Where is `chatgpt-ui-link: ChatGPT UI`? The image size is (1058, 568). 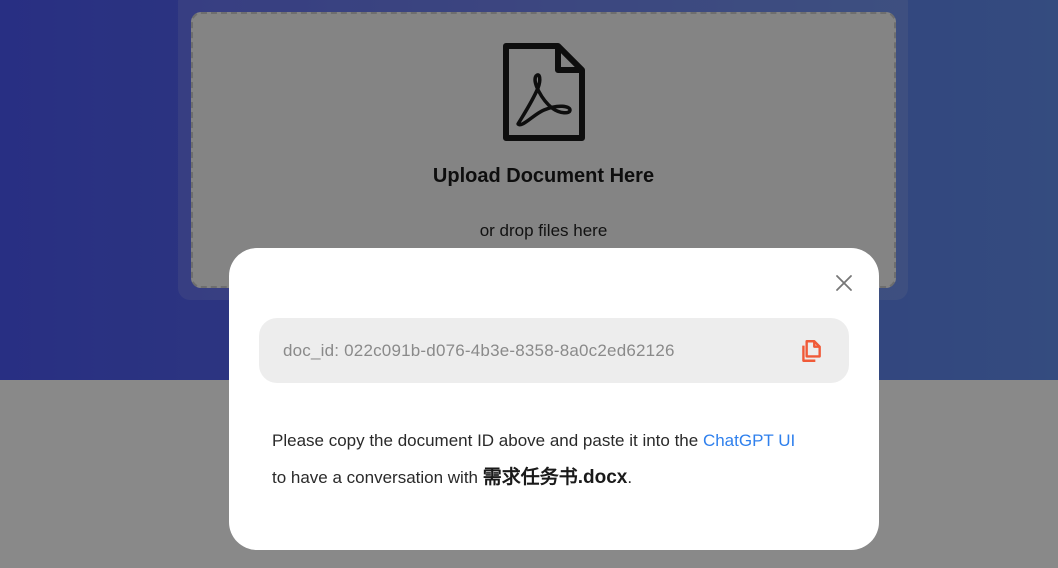 chatgpt-ui-link: ChatGPT UI is located at coordinates (749, 440).